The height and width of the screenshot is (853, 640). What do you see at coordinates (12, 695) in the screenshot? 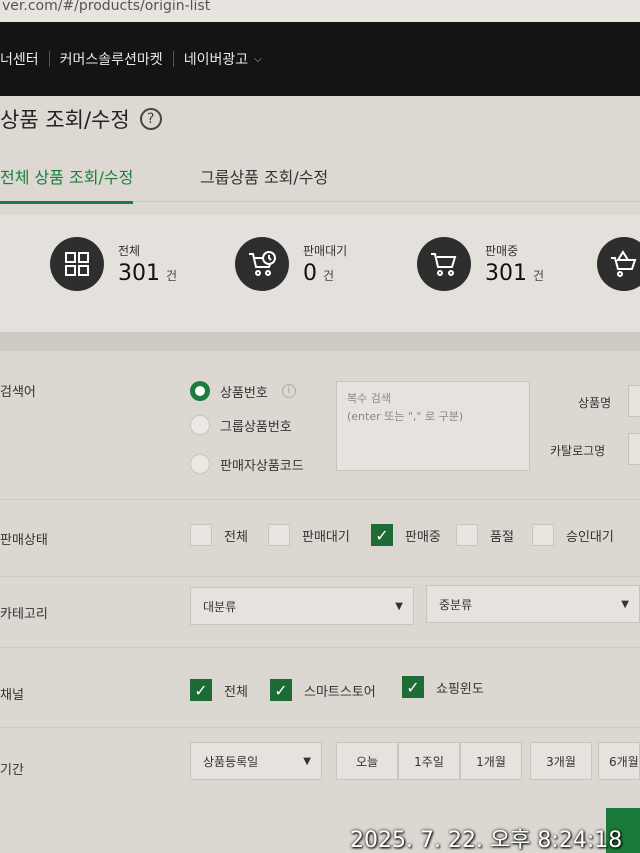
I see `channel-label: 채널` at bounding box center [12, 695].